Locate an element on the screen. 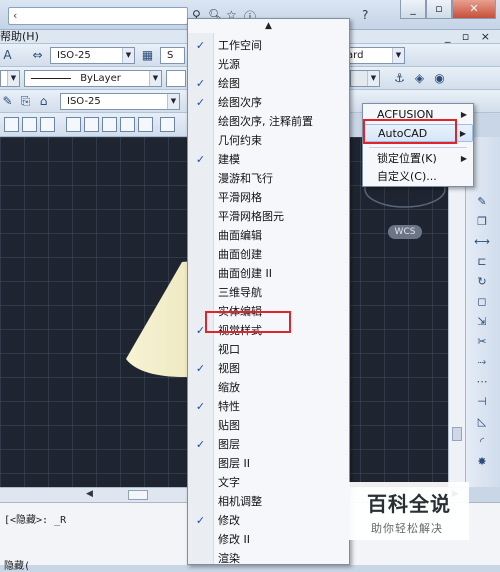 The height and width of the screenshot is (572, 500). menu-item: 缩放 is located at coordinates (268, 387).